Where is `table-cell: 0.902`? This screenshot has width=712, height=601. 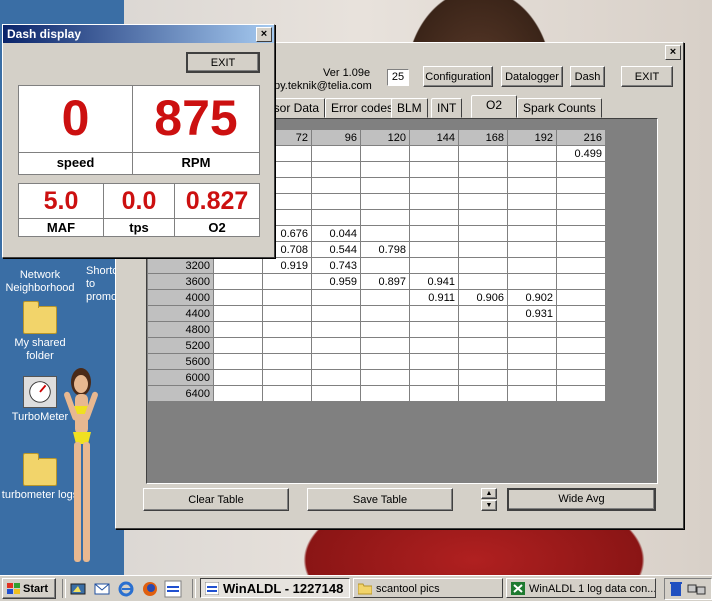
table-cell: 0.902 is located at coordinates (532, 297).